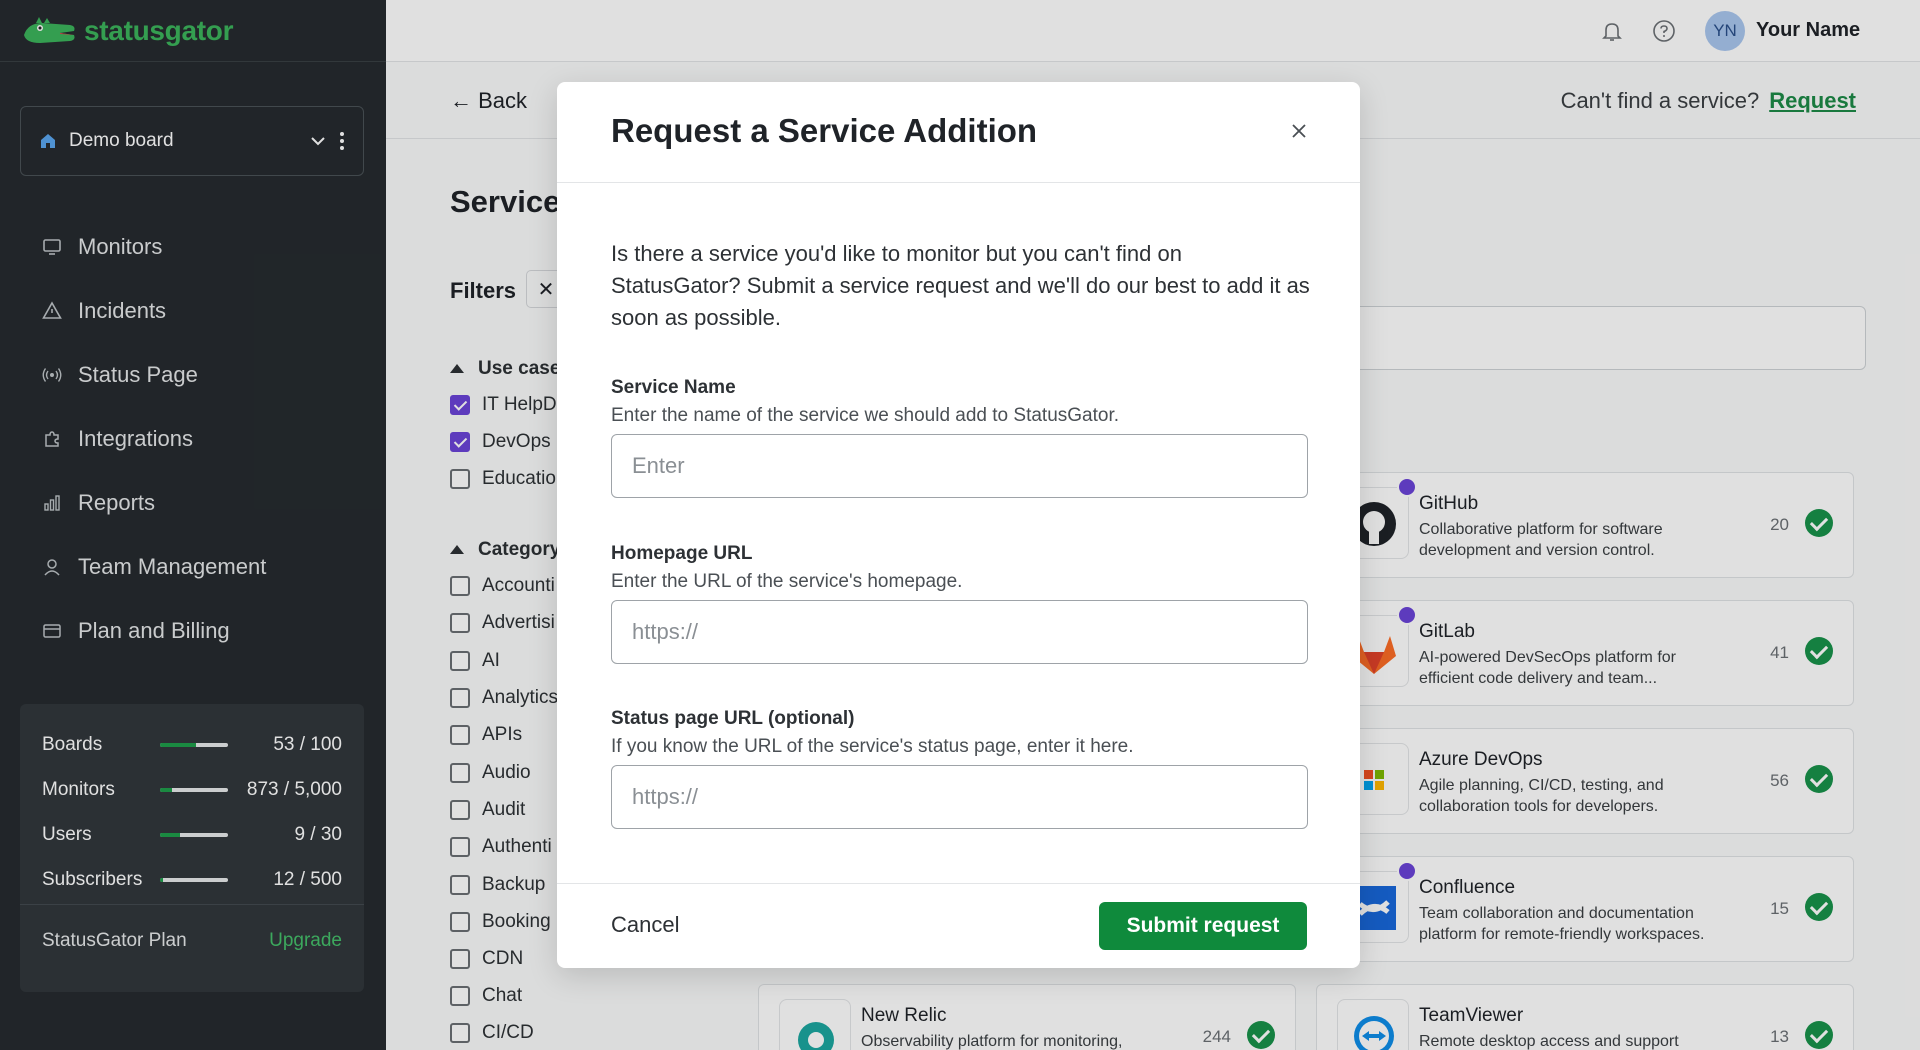 The width and height of the screenshot is (1920, 1050). I want to click on service-name-input, so click(959, 466).